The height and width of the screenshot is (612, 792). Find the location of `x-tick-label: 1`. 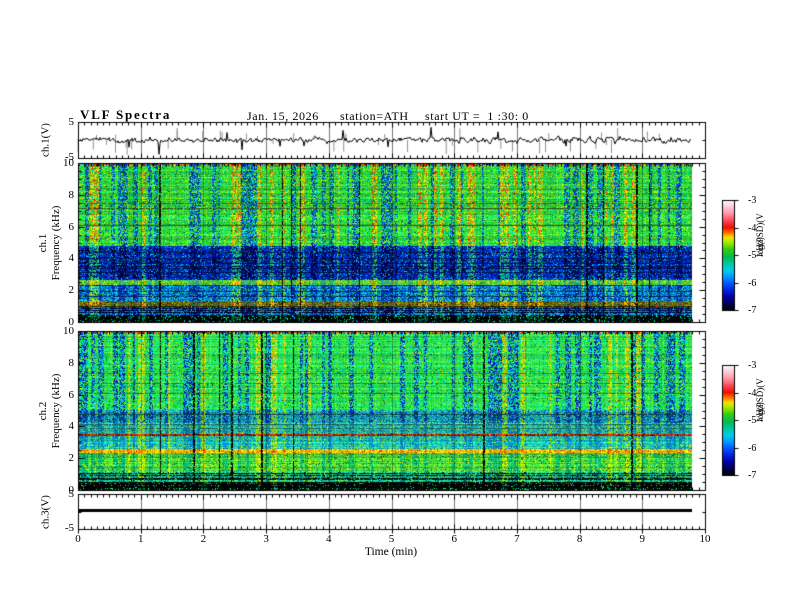

x-tick-label: 1 is located at coordinates (140, 539).